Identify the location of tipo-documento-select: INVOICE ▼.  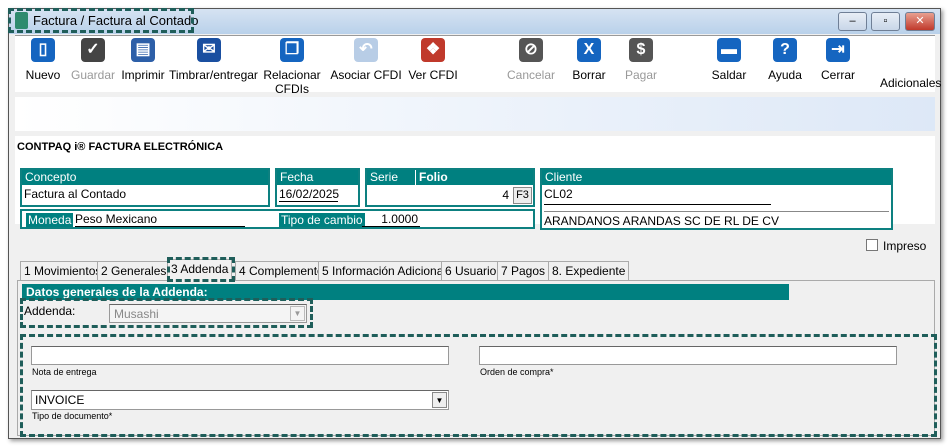
(240, 400).